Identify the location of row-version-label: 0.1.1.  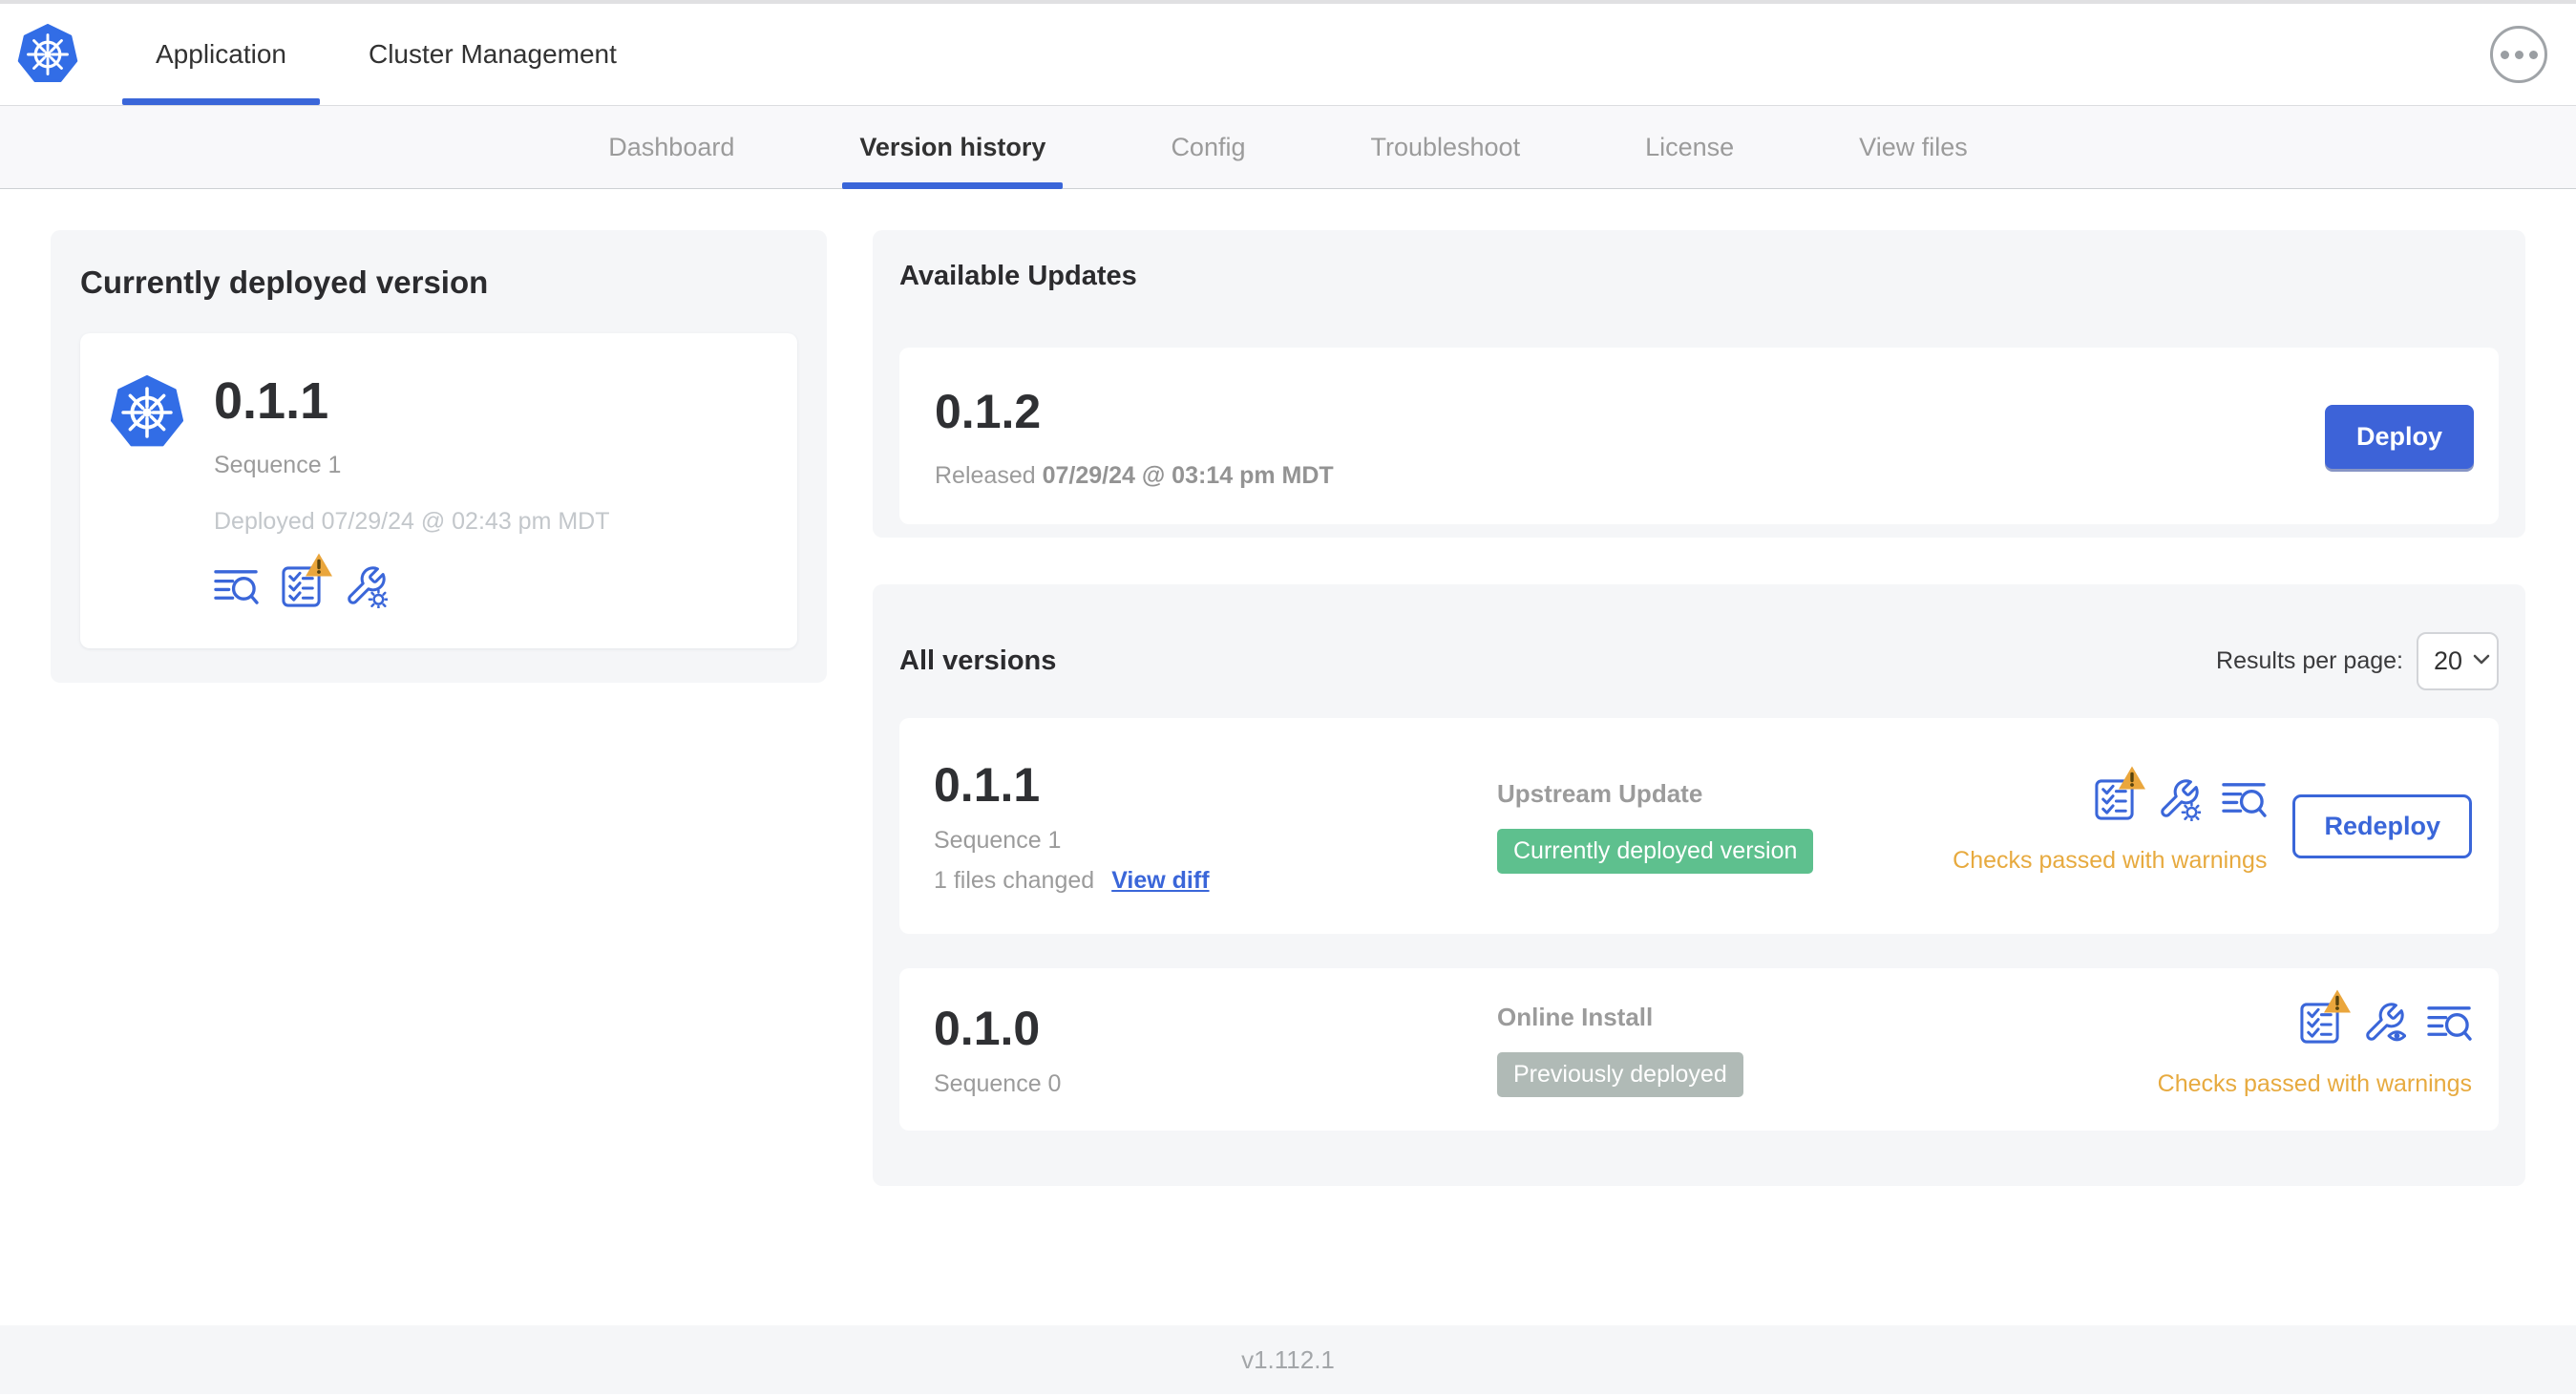
(987, 785).